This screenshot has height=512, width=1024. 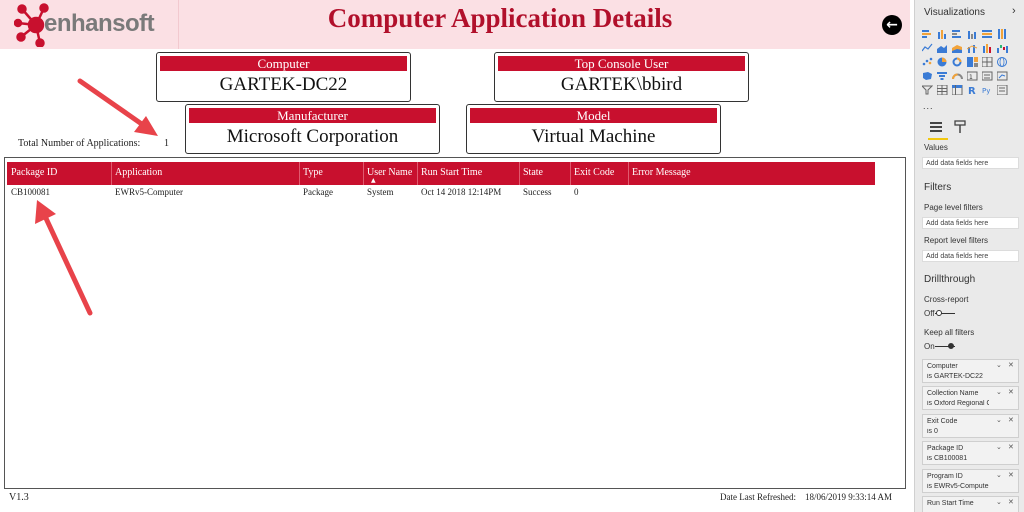 What do you see at coordinates (929, 313) in the screenshot?
I see `cross-report-state: Off` at bounding box center [929, 313].